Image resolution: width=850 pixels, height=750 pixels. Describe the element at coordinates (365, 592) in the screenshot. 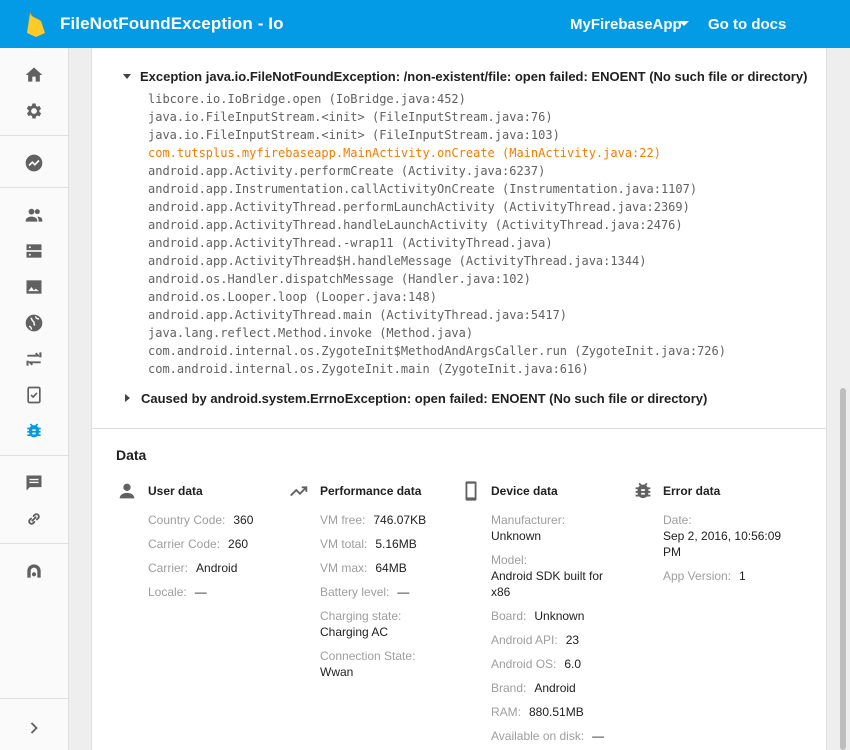

I see `battery-level-field: Battery level: —` at that location.